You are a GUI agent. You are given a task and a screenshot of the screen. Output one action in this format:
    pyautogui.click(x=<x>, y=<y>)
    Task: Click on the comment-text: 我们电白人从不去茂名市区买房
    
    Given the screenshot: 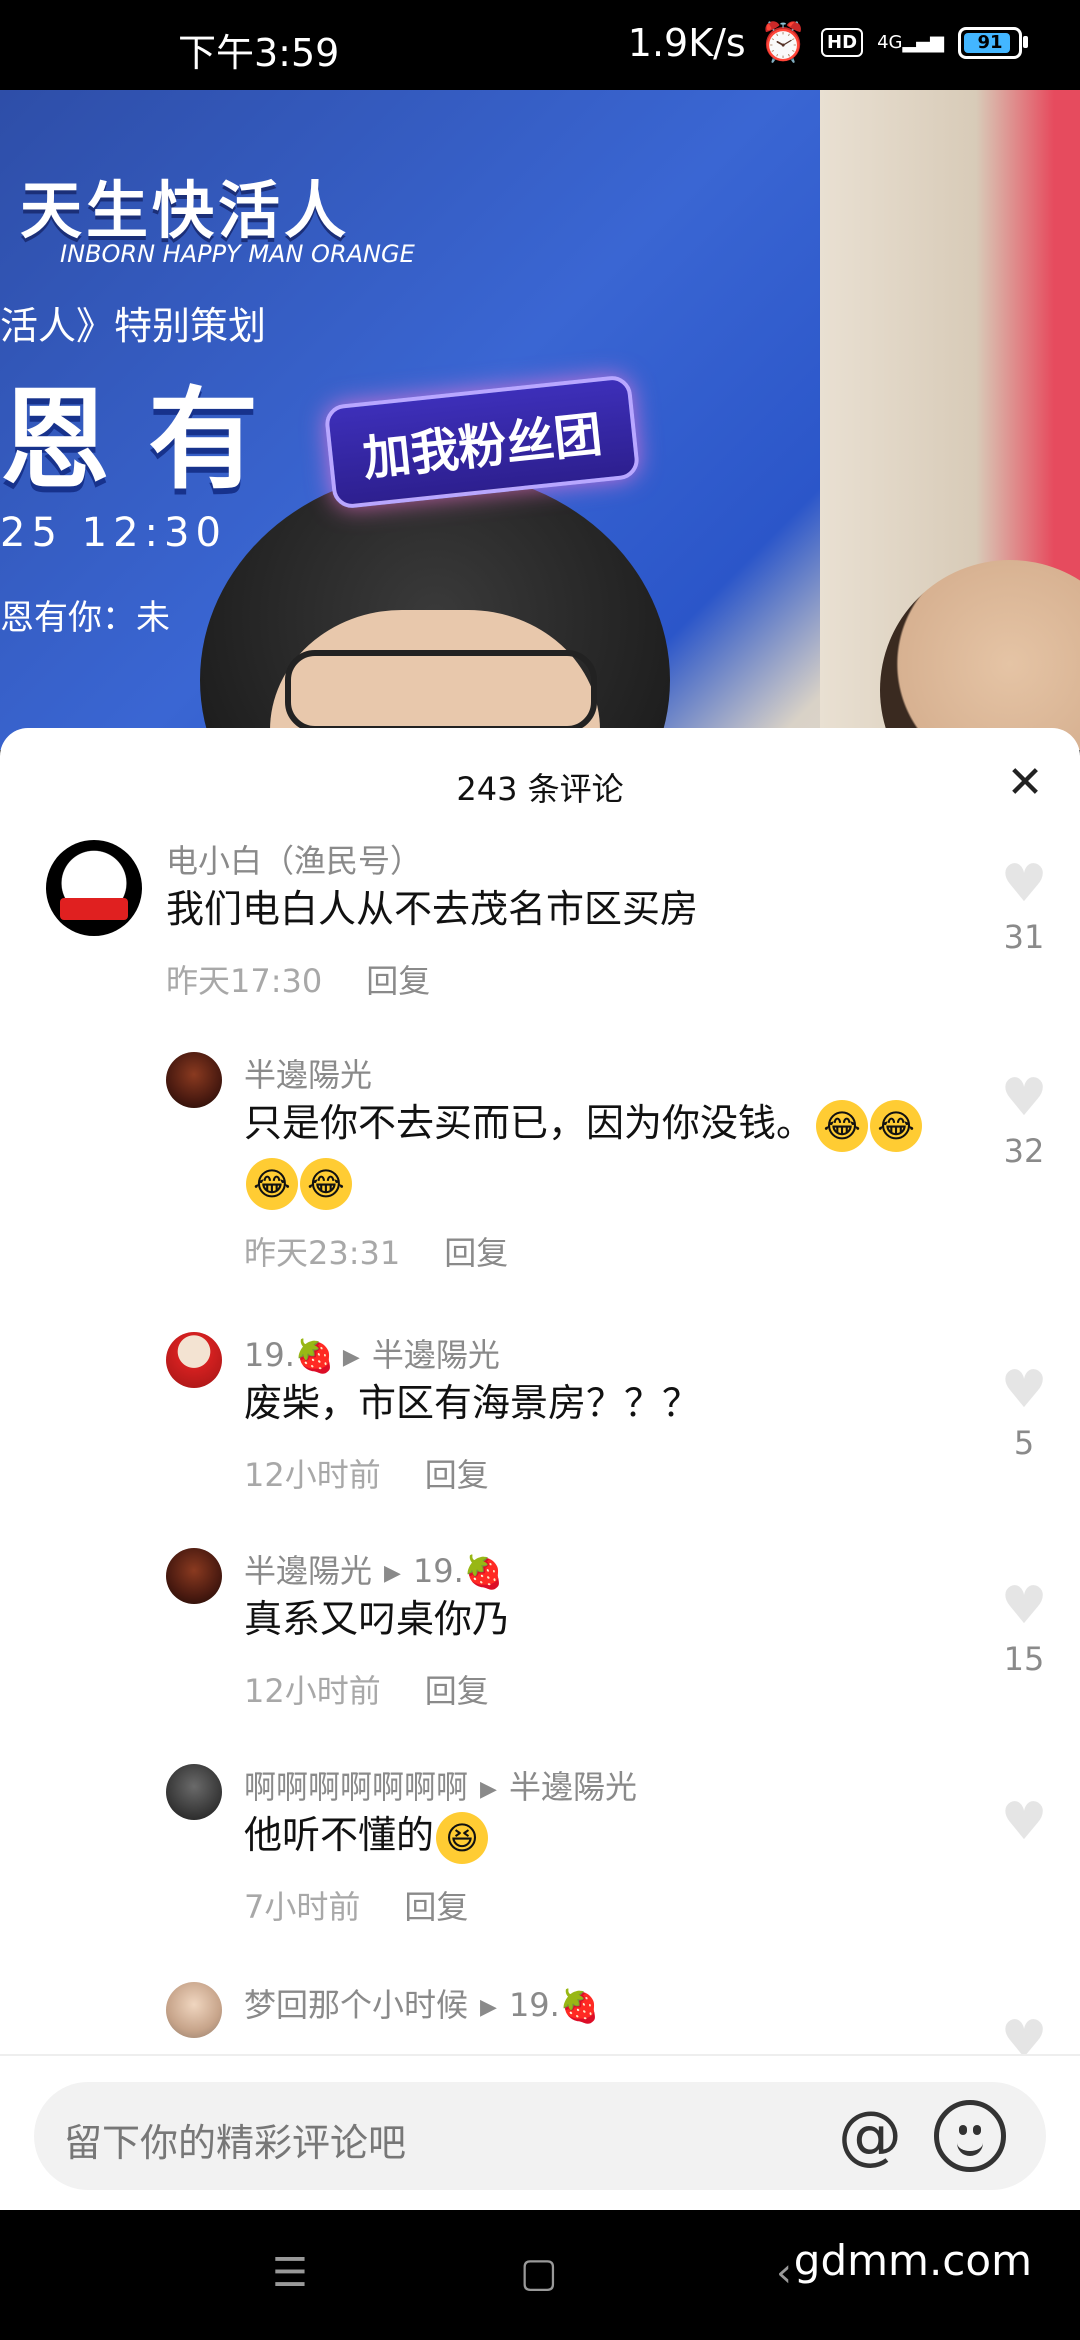 What is the action you would take?
    pyautogui.click(x=432, y=909)
    